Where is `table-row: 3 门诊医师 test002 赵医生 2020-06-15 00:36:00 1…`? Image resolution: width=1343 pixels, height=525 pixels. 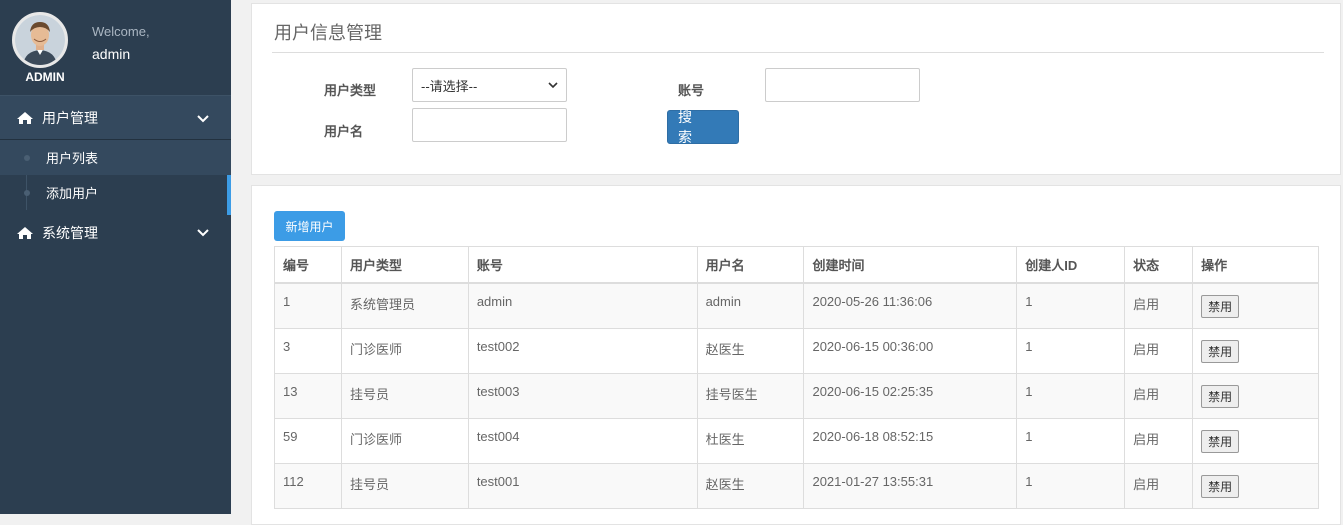
table-row: 3 门诊医师 test002 赵医生 2020-06-15 00:36:00 1… is located at coordinates (796, 350).